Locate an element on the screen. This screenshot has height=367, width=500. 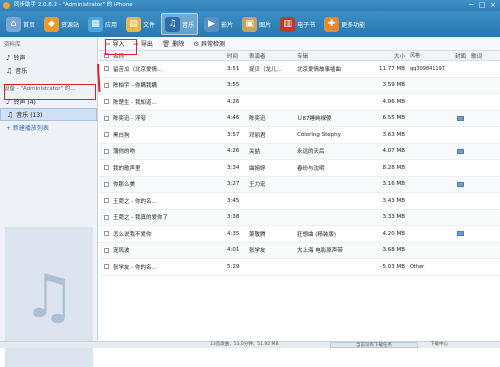
column-cover: 封面 is located at coordinates (460, 56).